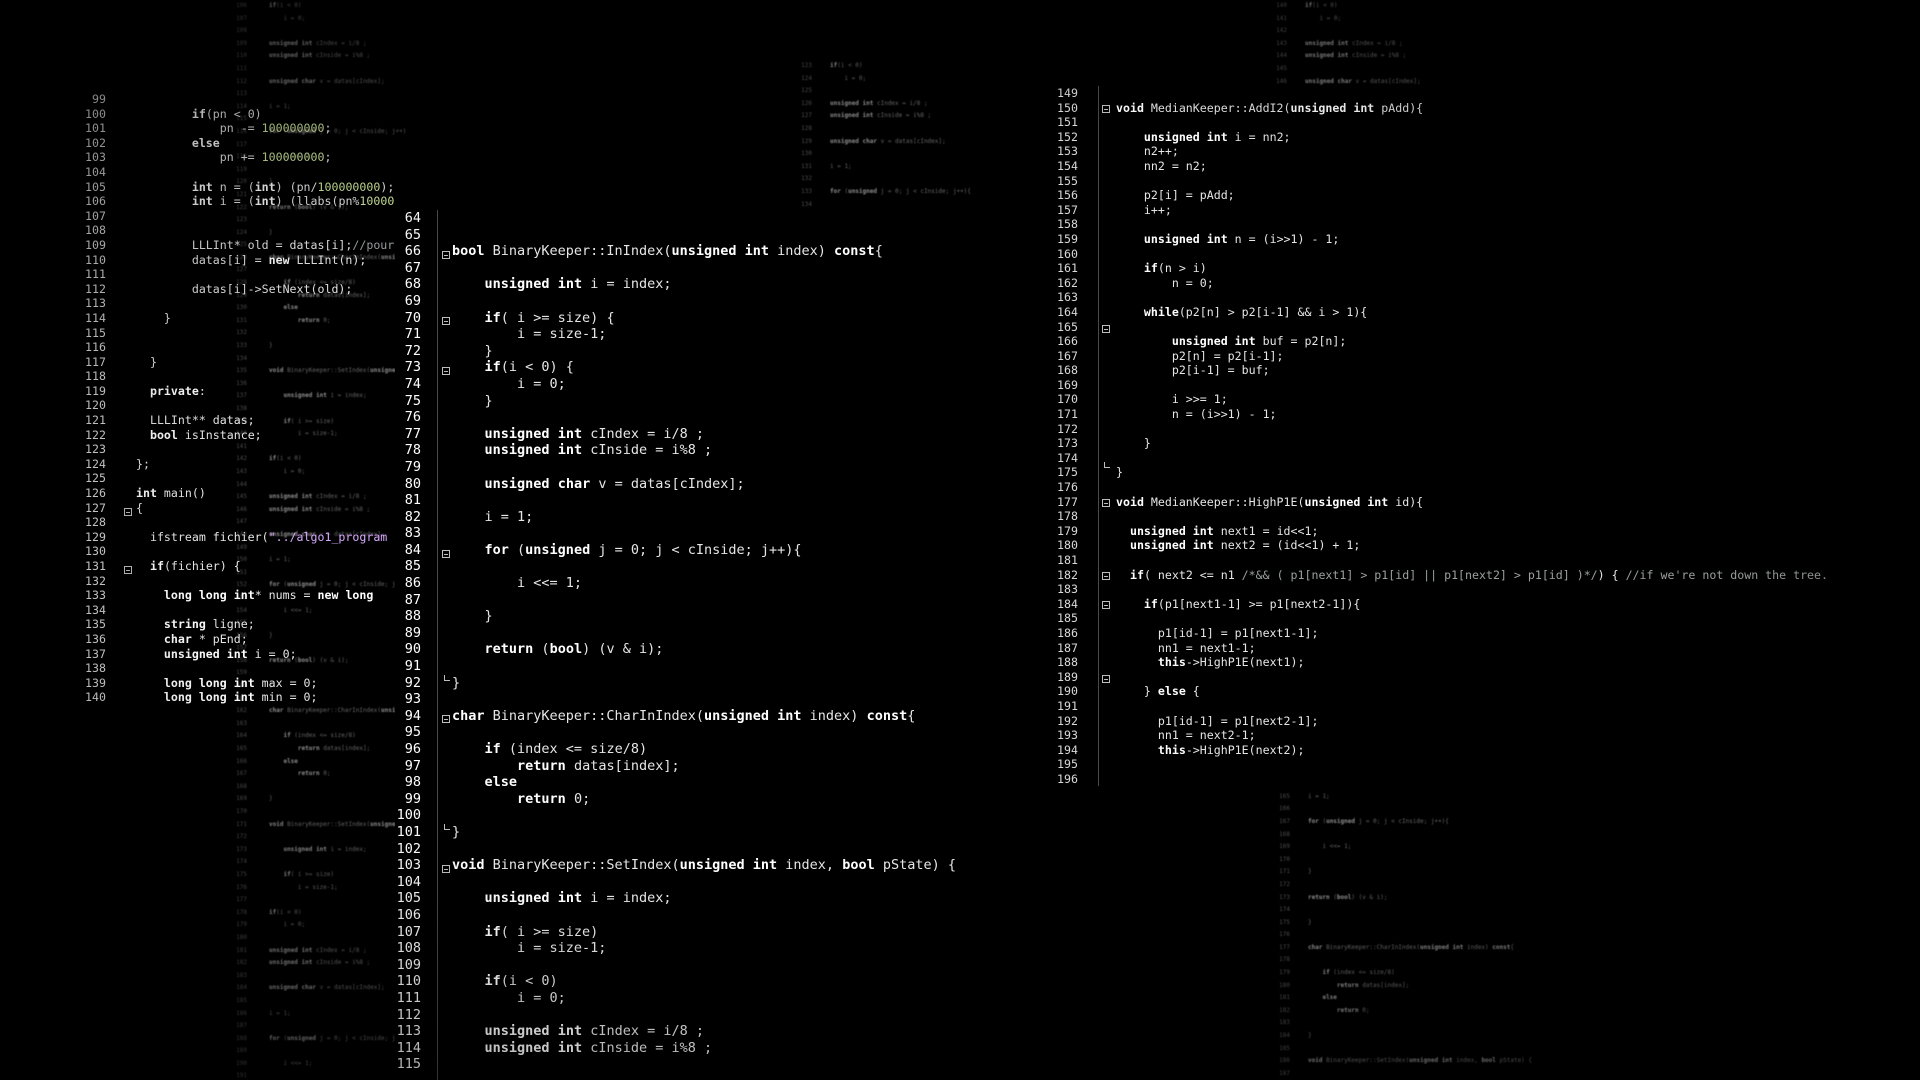 The width and height of the screenshot is (1920, 1080). I want to click on code-line: LLLInt** datas;, so click(265, 420).